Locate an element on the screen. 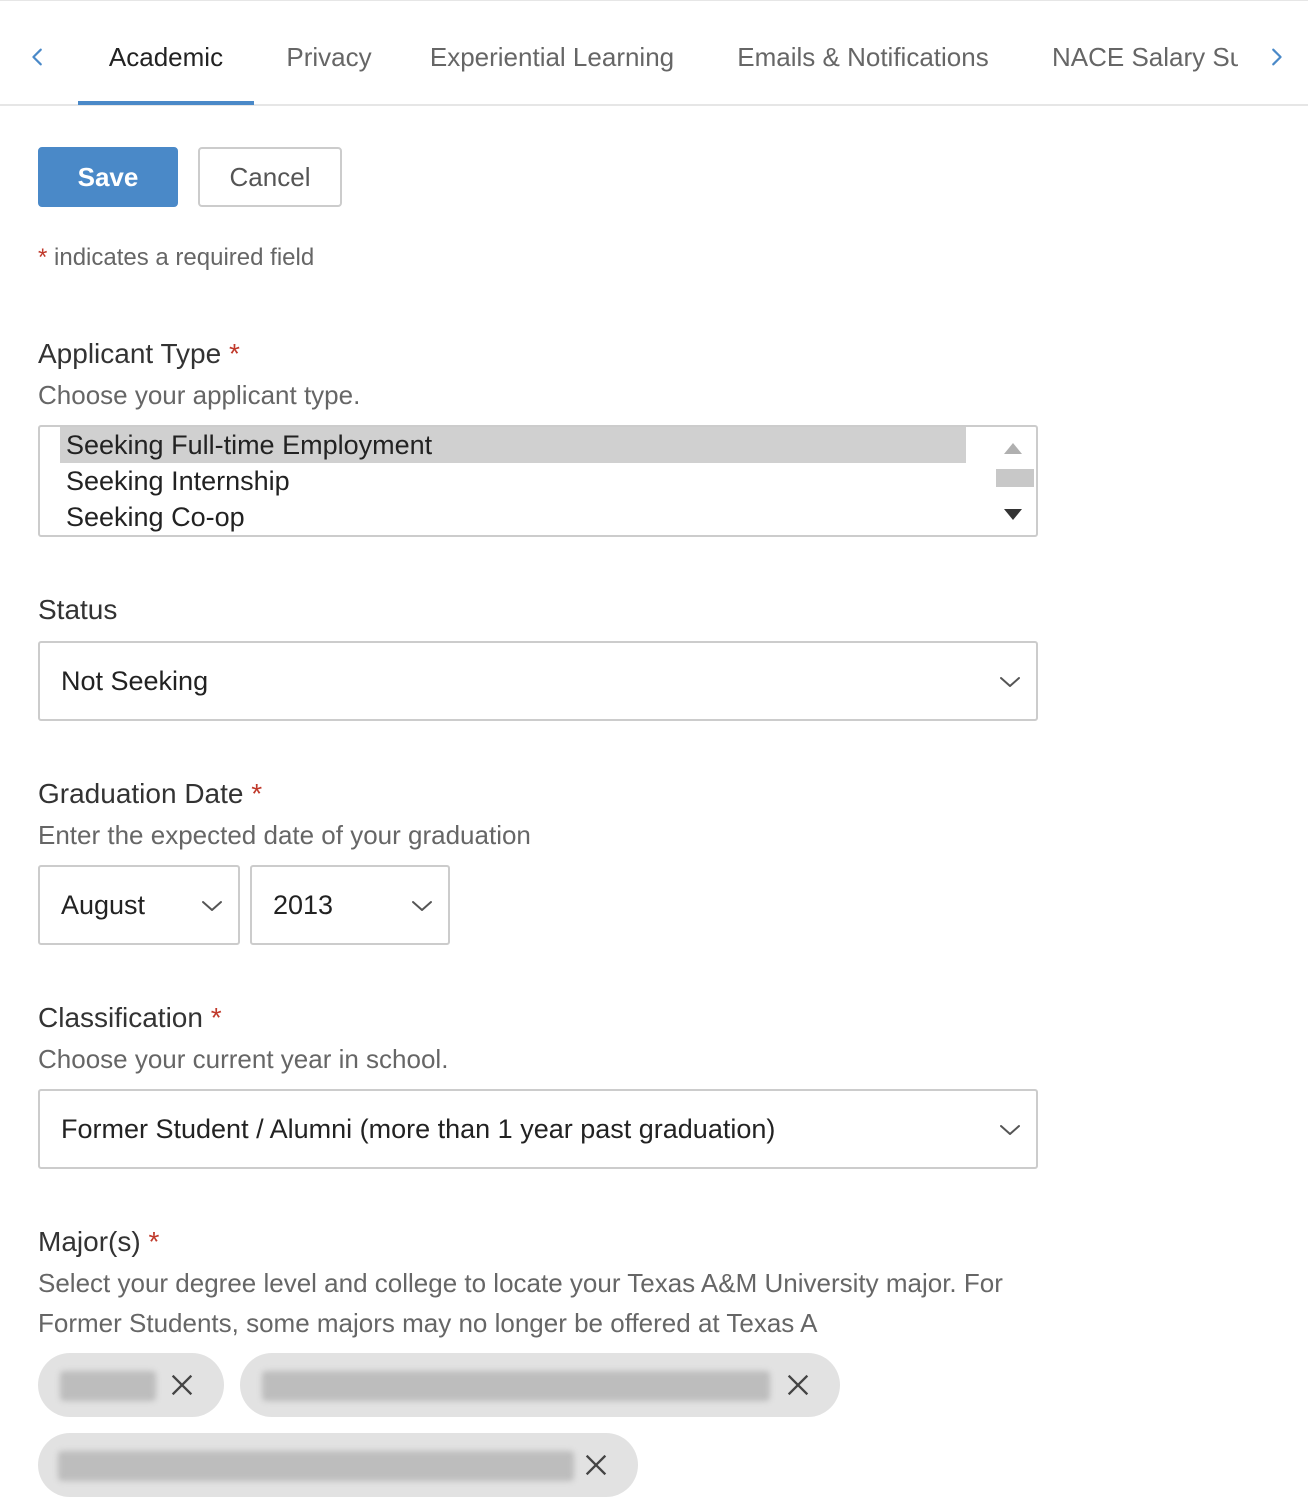  majors-label: Major(s) * is located at coordinates (98, 1242).